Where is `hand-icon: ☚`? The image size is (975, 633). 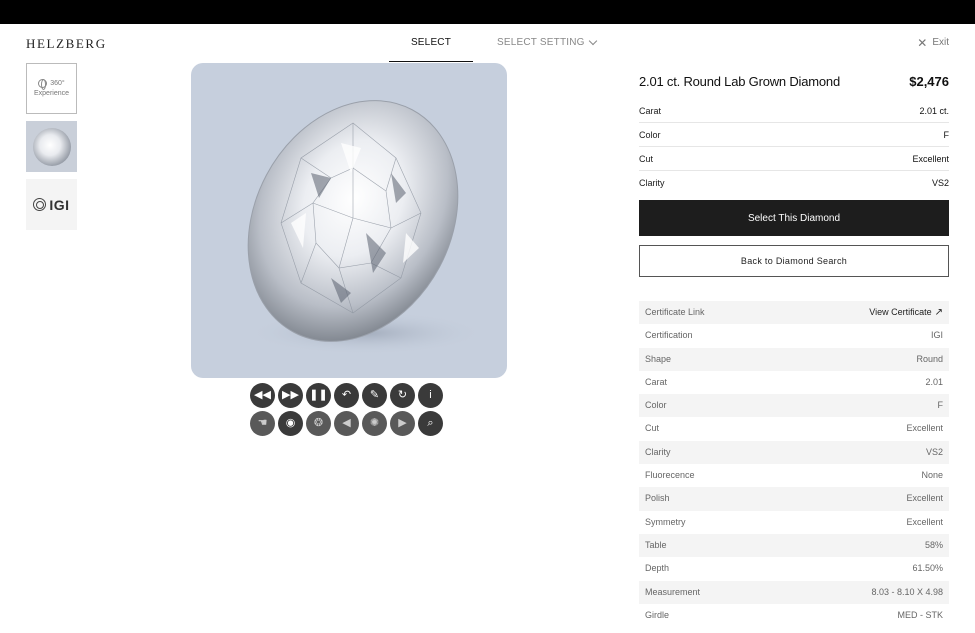
hand-icon: ☚ is located at coordinates (262, 423).